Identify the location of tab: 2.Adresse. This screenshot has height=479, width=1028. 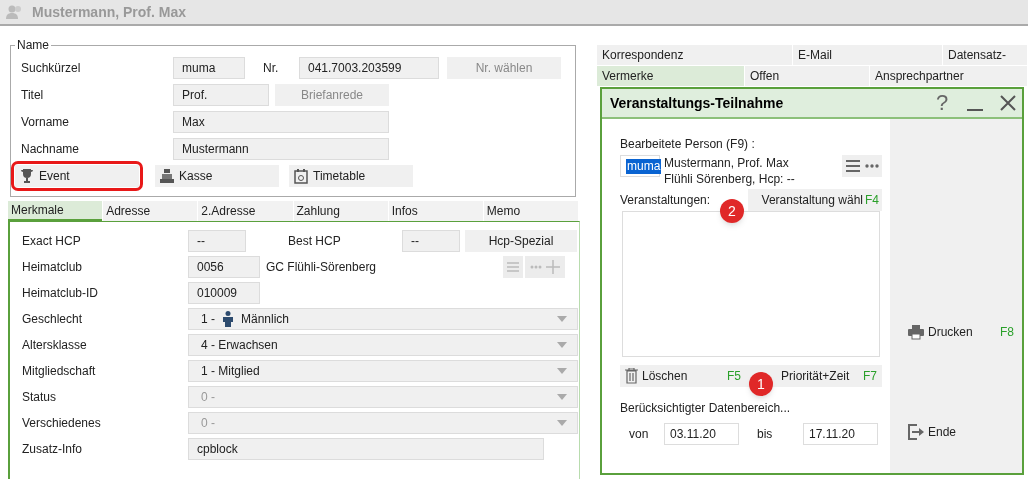
(245, 211).